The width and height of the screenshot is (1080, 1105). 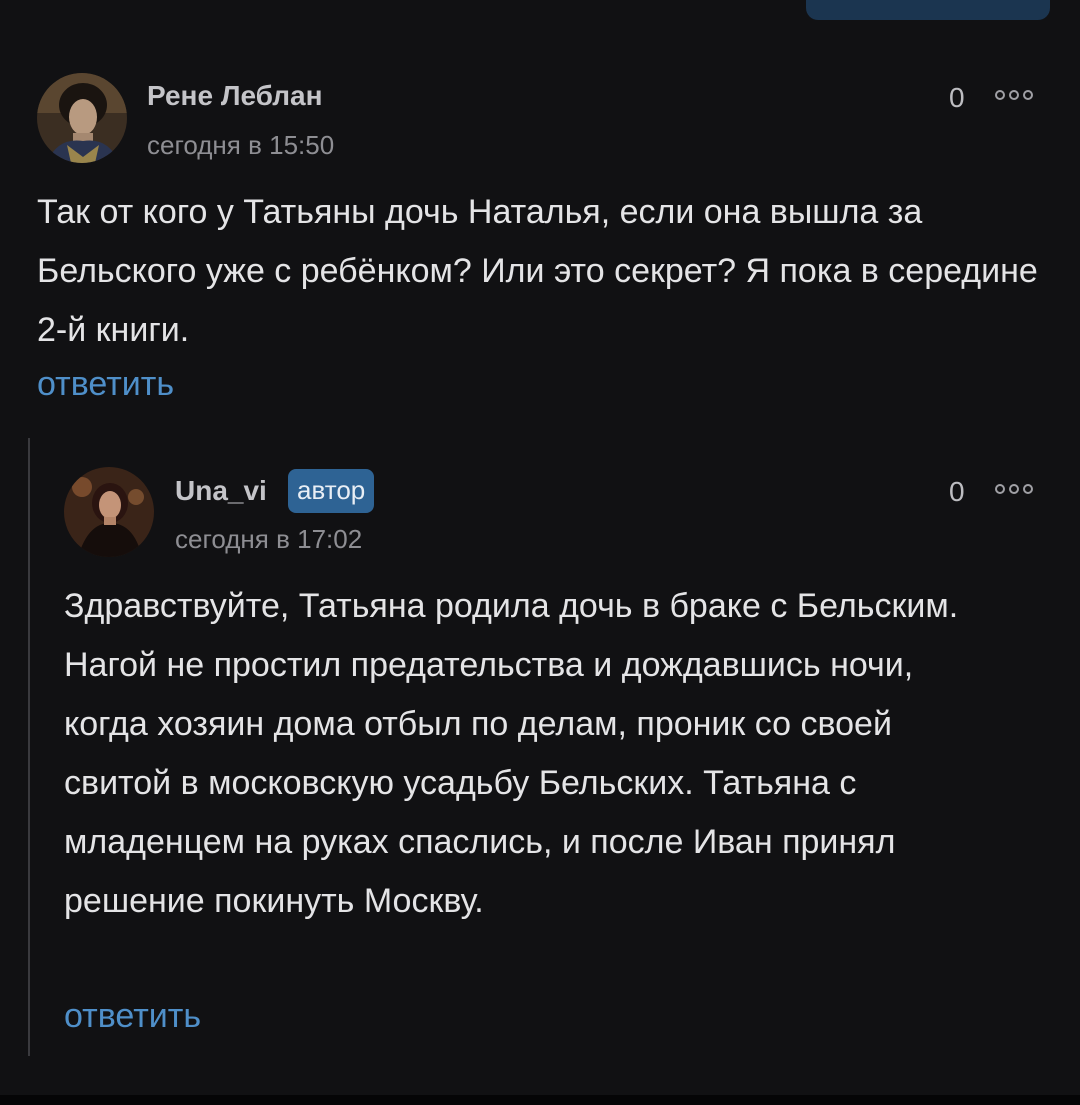 I want to click on reply-thread-line, so click(x=29, y=747).